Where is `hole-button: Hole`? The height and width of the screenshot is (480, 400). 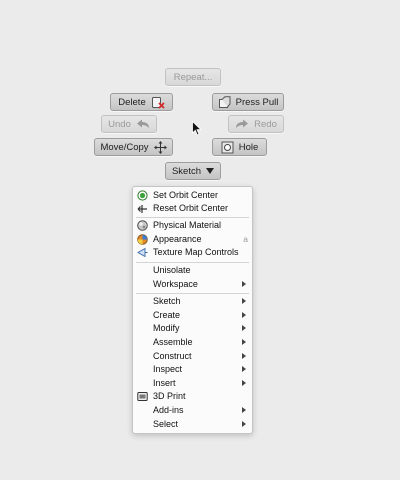
hole-button: Hole is located at coordinates (239, 147).